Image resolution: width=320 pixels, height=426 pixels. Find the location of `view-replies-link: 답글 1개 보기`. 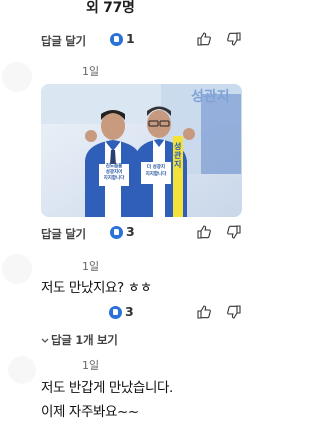

view-replies-link: 답글 1개 보기 is located at coordinates (79, 340).